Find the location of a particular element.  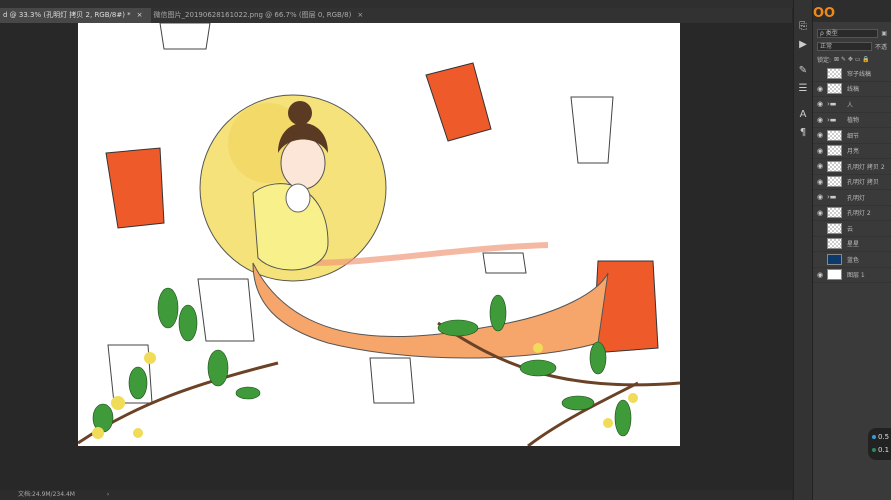

lock-icon: ⊠ ✎ ✥ ▭ 🔒 is located at coordinates (852, 59).